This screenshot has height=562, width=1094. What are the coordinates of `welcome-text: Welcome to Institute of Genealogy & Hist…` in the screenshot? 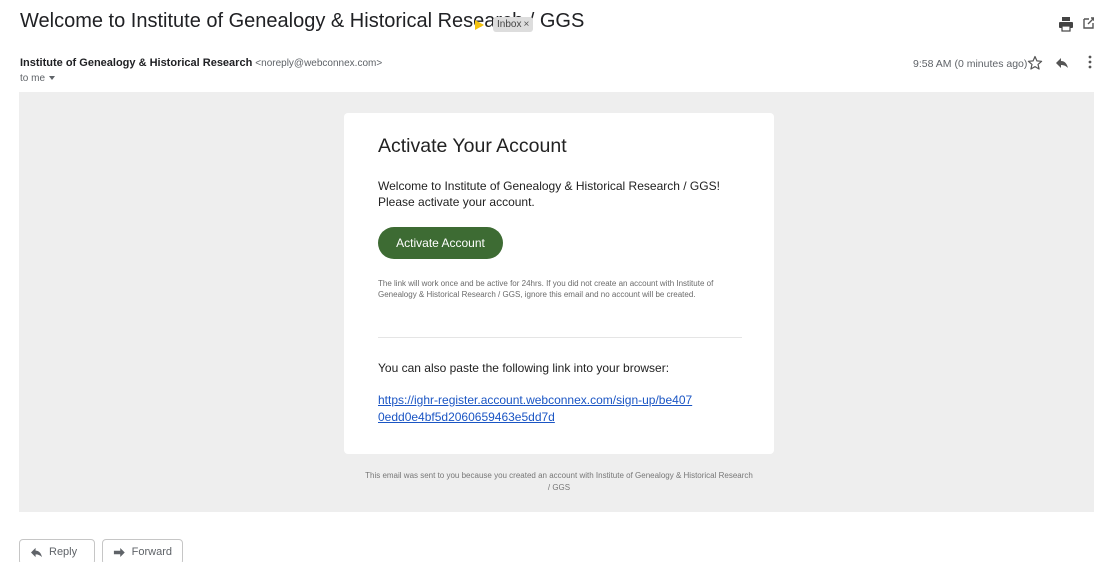 It's located at (549, 194).